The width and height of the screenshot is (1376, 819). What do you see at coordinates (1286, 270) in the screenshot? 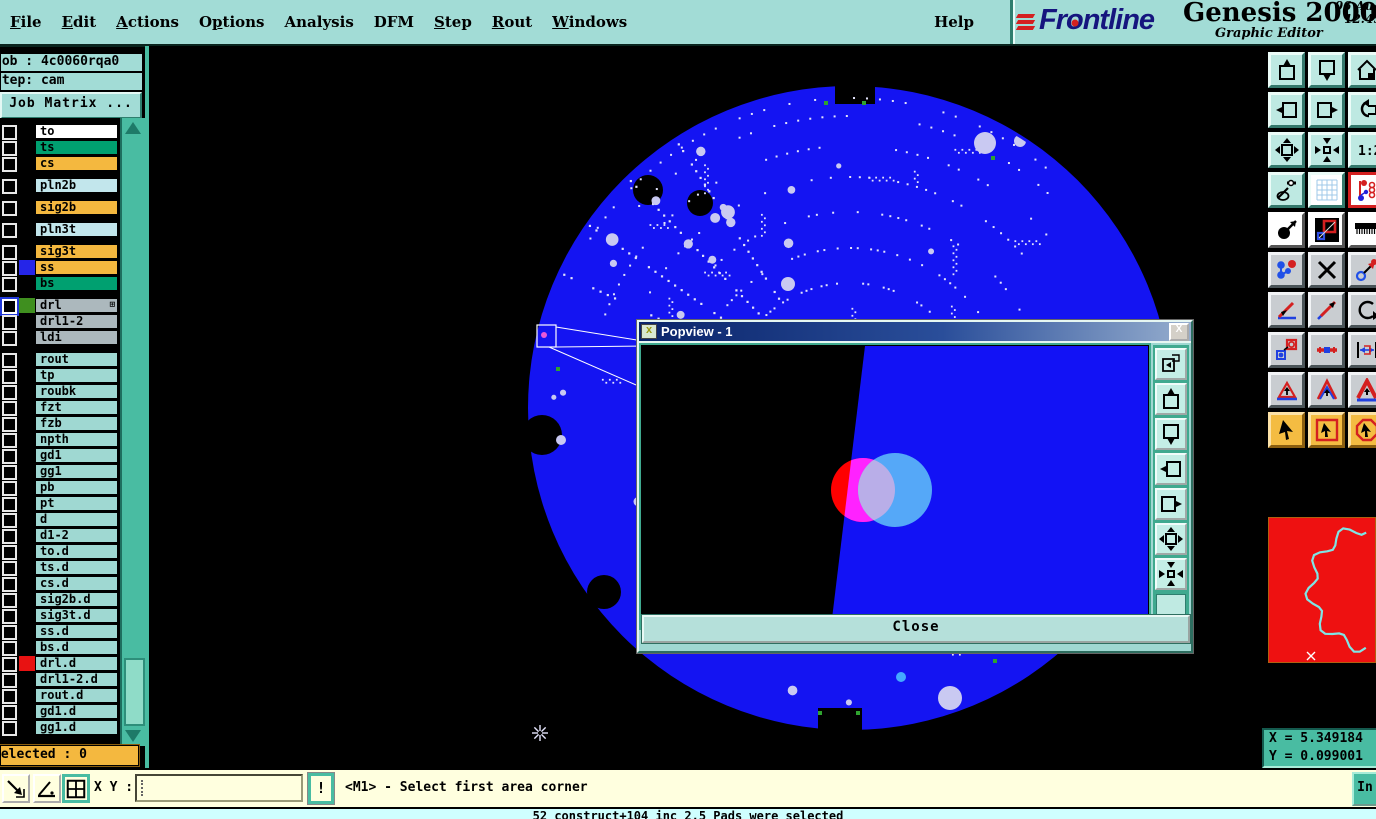
I see `net-dots-button` at bounding box center [1286, 270].